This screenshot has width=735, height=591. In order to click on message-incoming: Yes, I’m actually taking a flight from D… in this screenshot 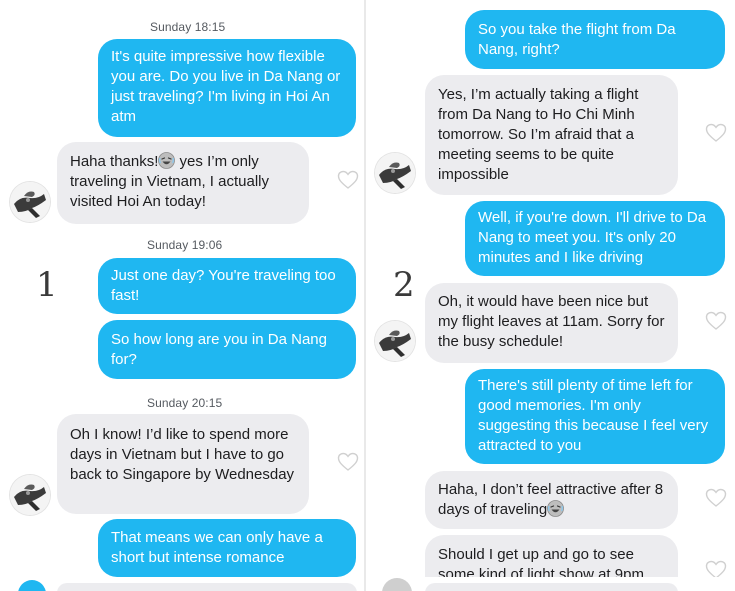, I will do `click(551, 135)`.